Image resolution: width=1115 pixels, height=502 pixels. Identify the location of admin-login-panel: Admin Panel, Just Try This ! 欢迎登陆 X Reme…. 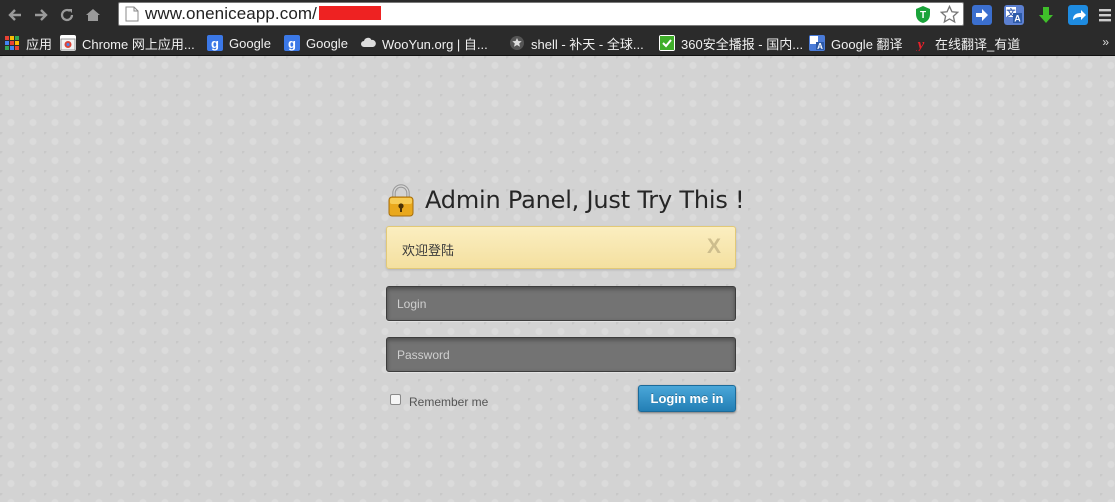
(565, 296).